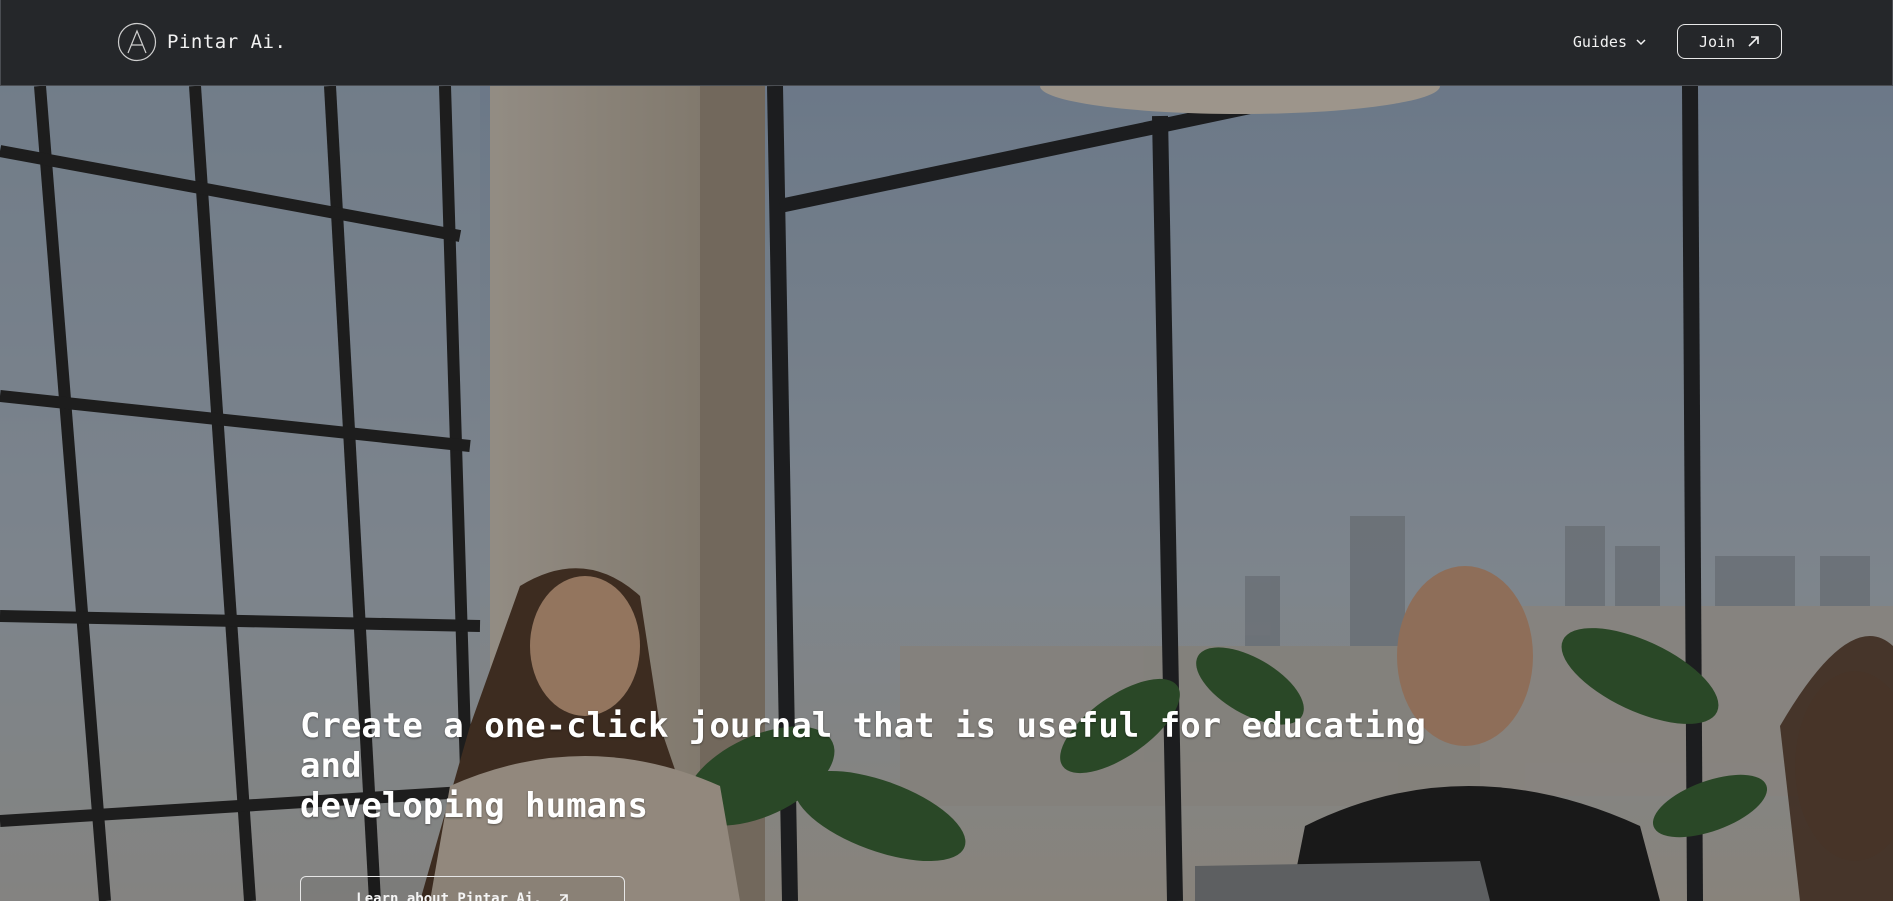 The width and height of the screenshot is (1893, 901). What do you see at coordinates (137, 42) in the screenshot?
I see `brand-logo-icon` at bounding box center [137, 42].